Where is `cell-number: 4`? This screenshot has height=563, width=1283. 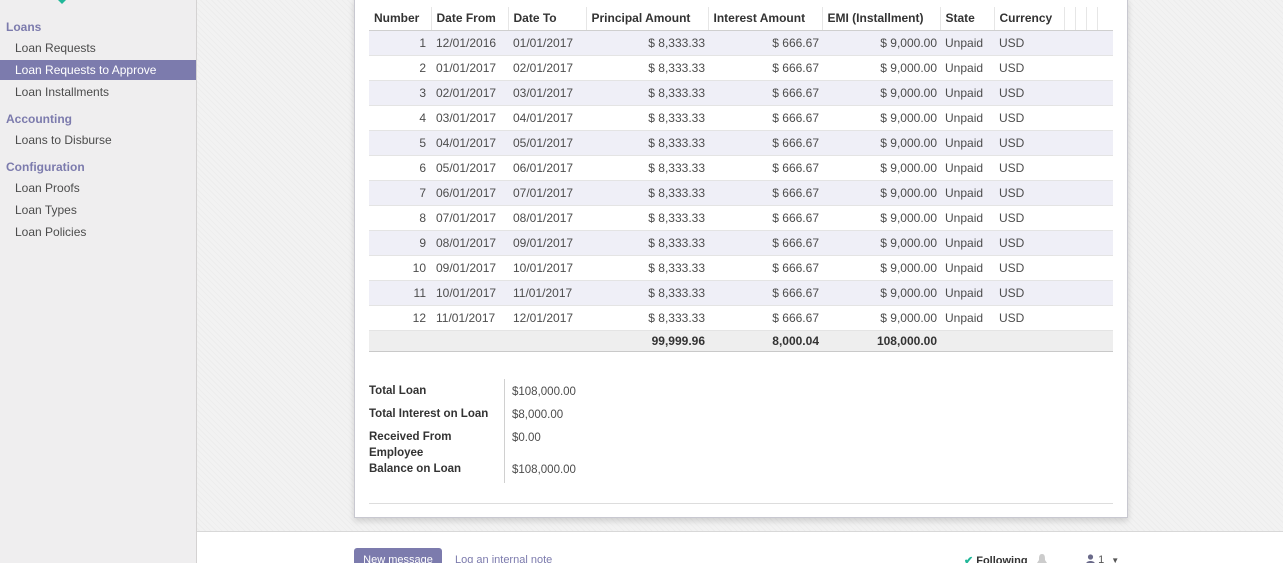 cell-number: 4 is located at coordinates (400, 118).